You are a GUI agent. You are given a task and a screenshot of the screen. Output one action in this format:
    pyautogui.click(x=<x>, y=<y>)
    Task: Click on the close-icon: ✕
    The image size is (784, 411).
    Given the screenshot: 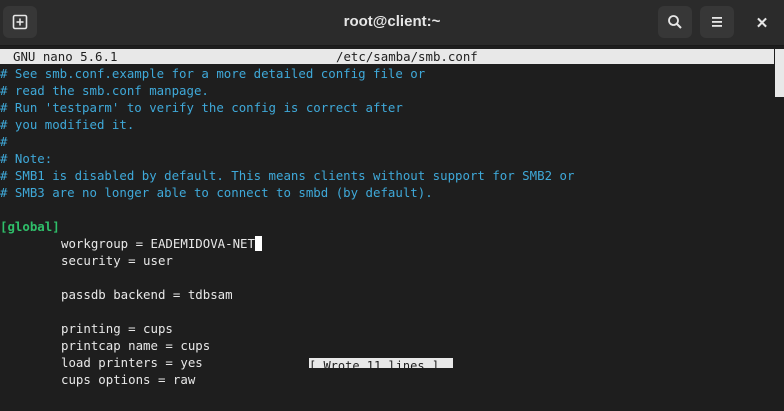 What is the action you would take?
    pyautogui.click(x=762, y=23)
    